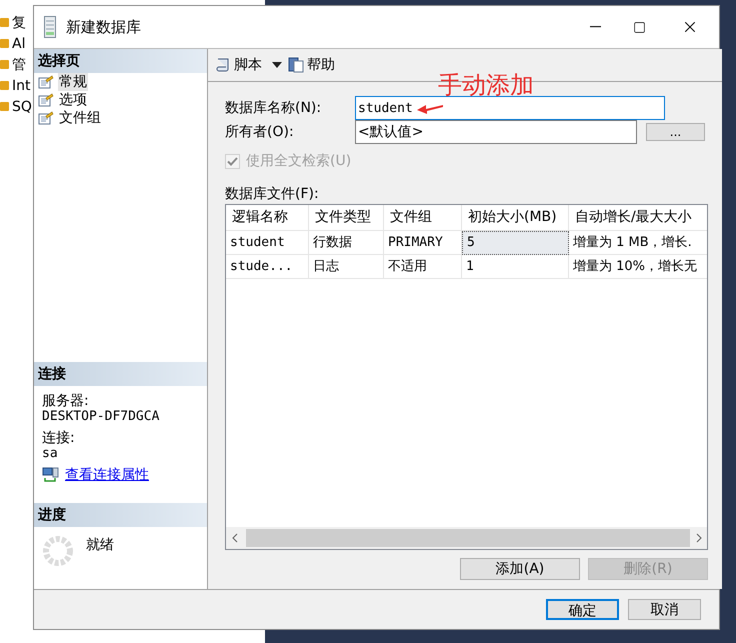  What do you see at coordinates (595, 27) in the screenshot?
I see `minimize-icon` at bounding box center [595, 27].